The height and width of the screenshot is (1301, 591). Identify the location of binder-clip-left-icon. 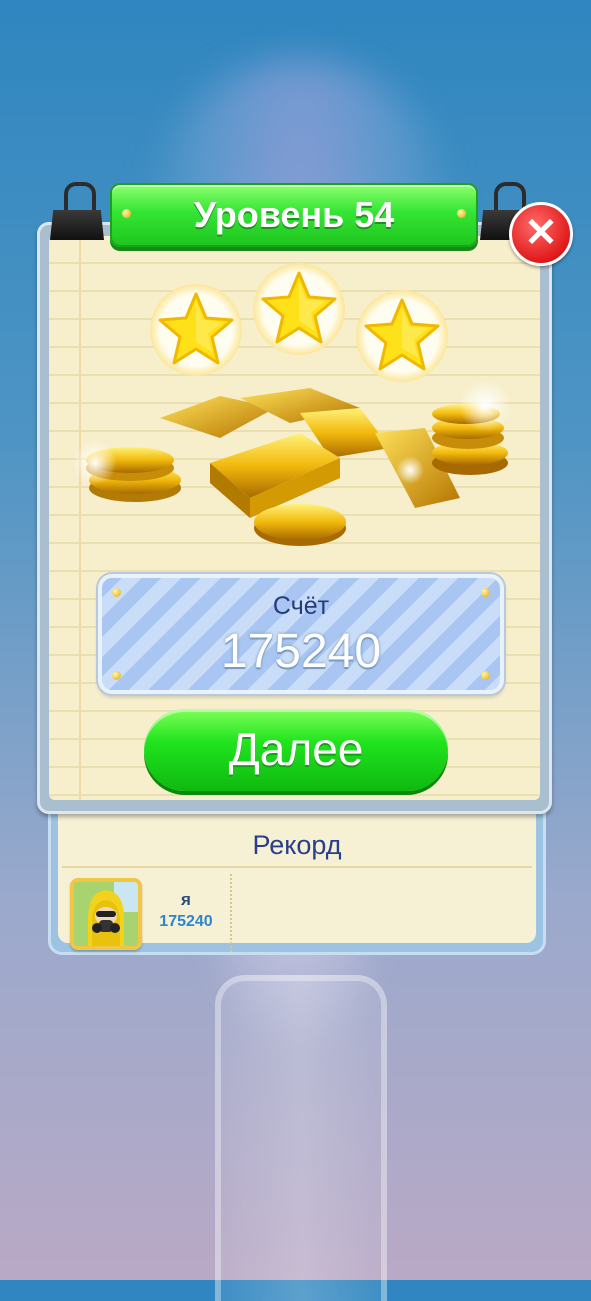
(77, 212).